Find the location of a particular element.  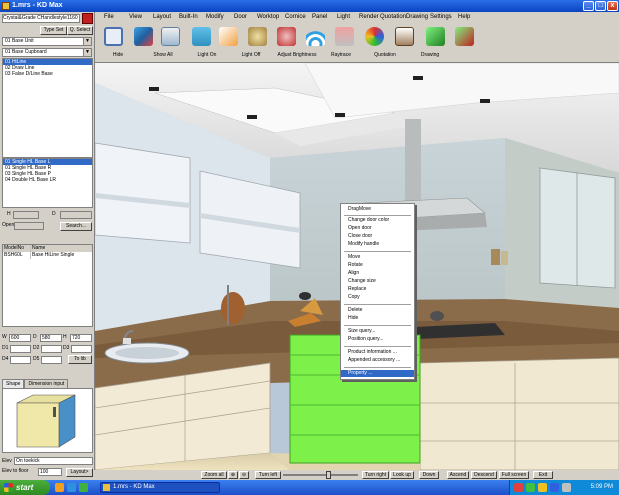

maximize-button: □ is located at coordinates (600, 6).